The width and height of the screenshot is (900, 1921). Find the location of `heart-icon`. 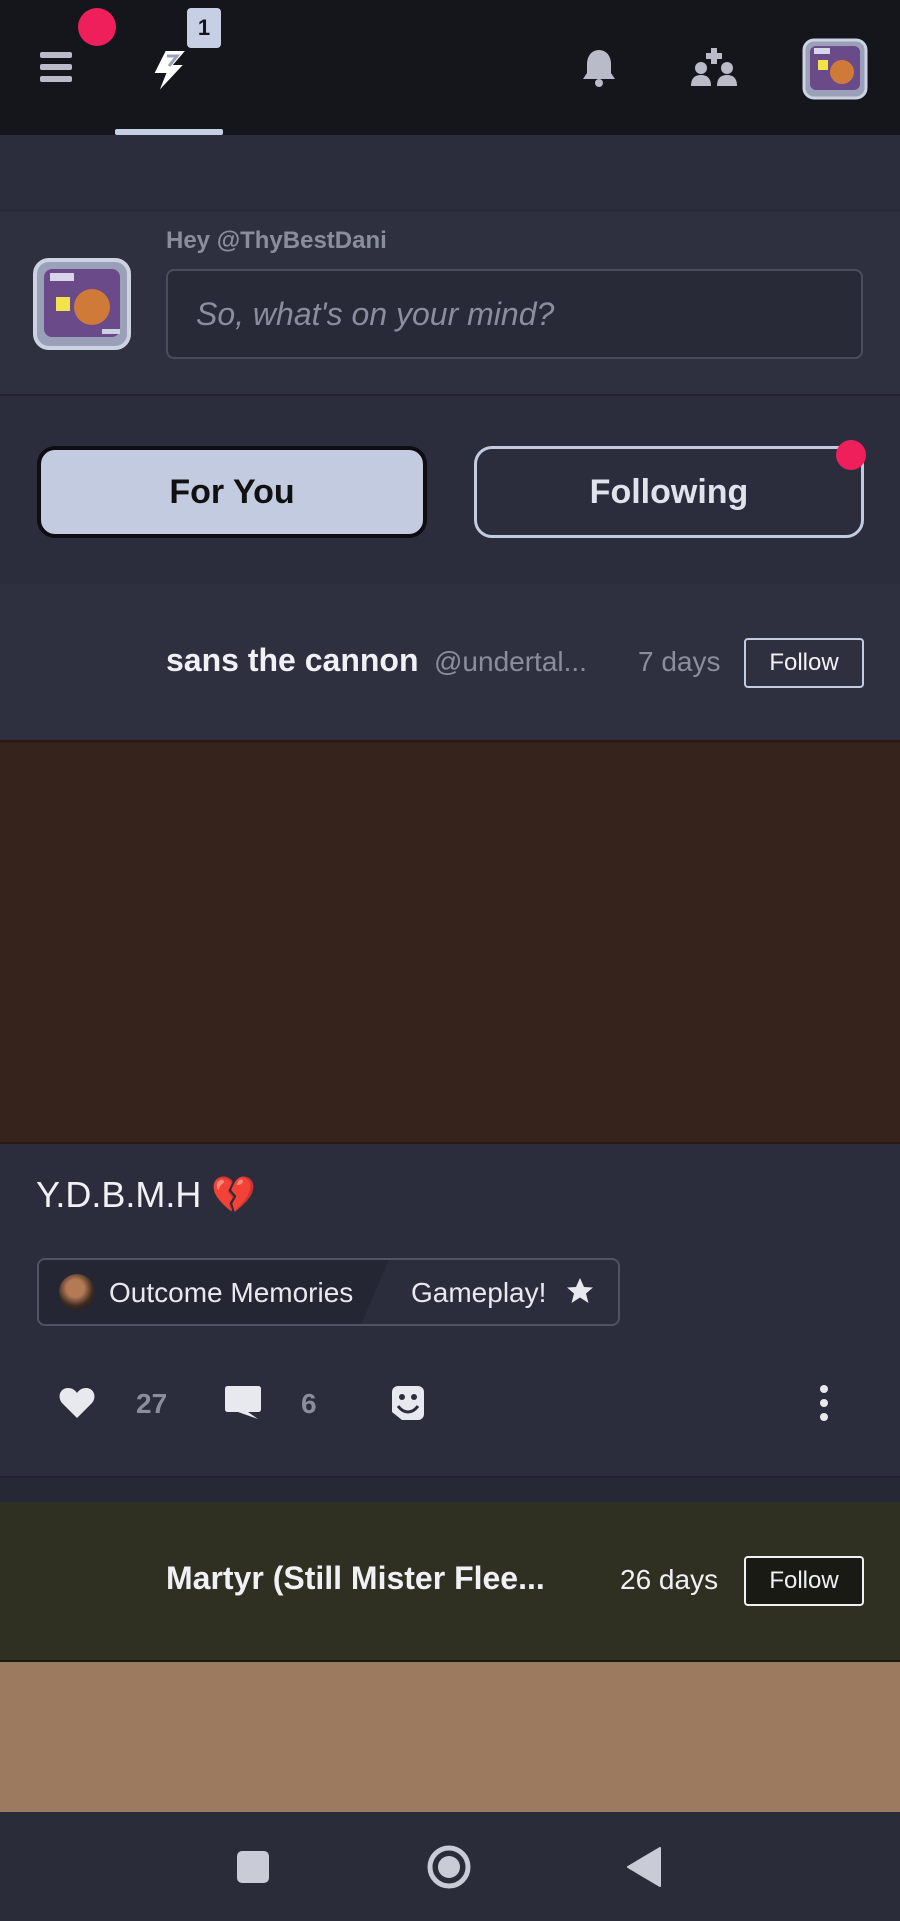

heart-icon is located at coordinates (77, 1405).